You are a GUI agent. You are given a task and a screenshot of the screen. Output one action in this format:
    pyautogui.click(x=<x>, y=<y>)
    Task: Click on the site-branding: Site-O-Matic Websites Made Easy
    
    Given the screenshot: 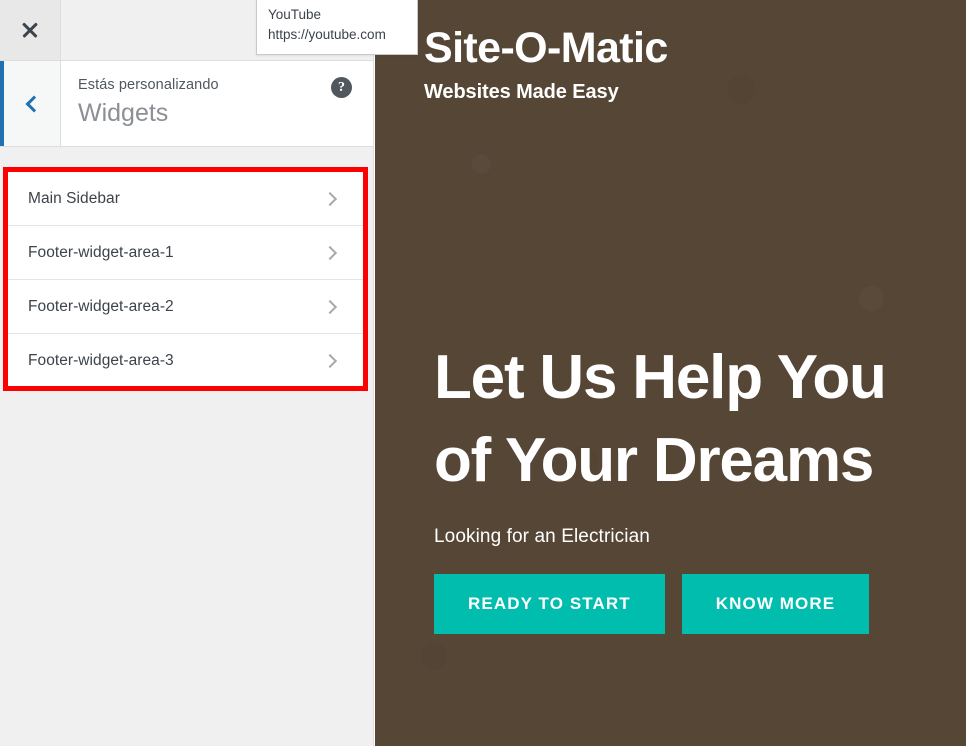 What is the action you would take?
    pyautogui.click(x=546, y=64)
    